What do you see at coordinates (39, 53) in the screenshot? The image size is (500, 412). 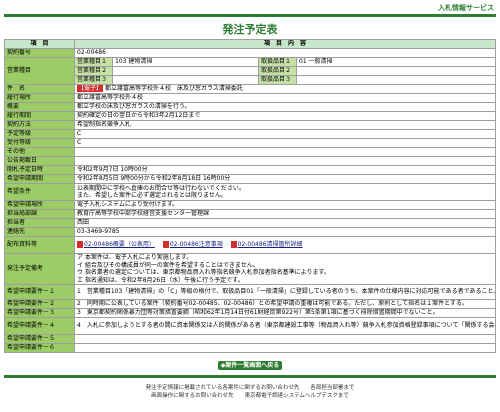 I see `row-label: 契約番号` at bounding box center [39, 53].